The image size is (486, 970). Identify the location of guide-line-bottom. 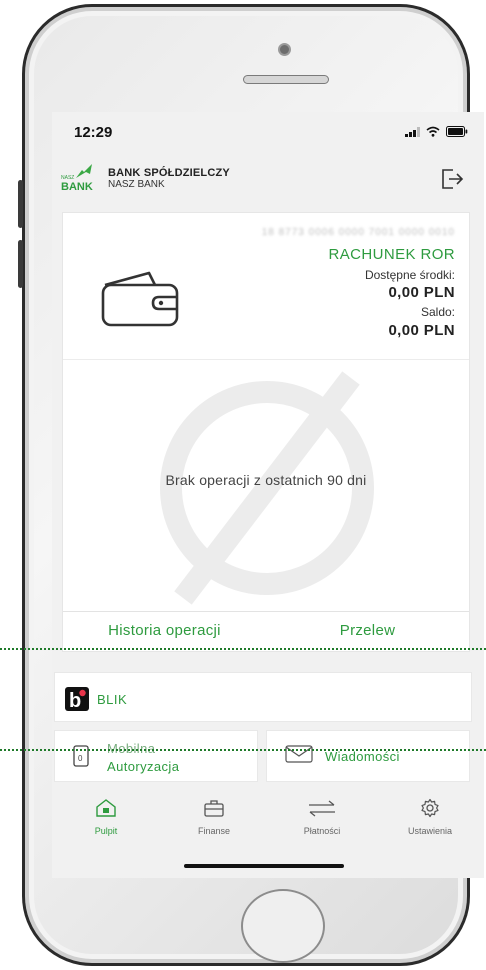
(243, 750).